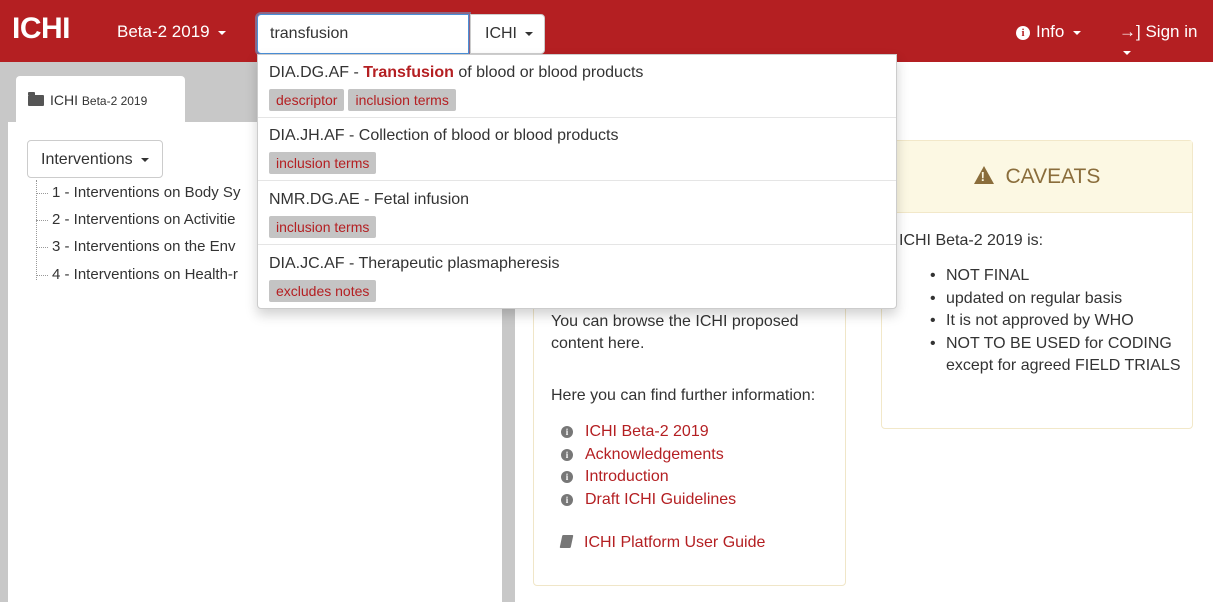 The width and height of the screenshot is (1213, 602). Describe the element at coordinates (1058, 299) in the screenshot. I see `caveat-item: updated on regular basis` at that location.